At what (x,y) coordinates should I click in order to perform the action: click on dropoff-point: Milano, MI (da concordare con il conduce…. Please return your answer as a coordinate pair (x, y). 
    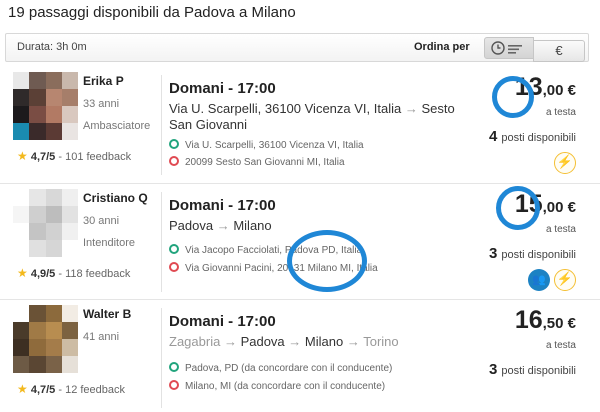
    Looking at the image, I should click on (277, 386).